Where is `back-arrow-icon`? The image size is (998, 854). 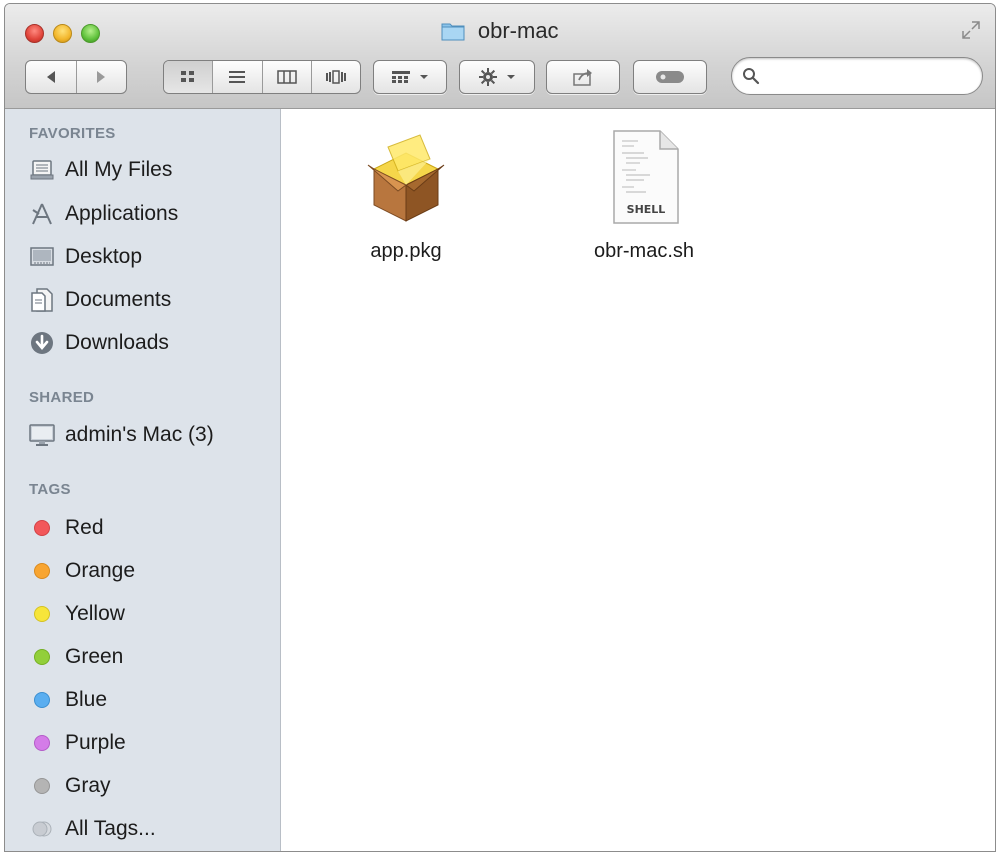 back-arrow-icon is located at coordinates (50, 77).